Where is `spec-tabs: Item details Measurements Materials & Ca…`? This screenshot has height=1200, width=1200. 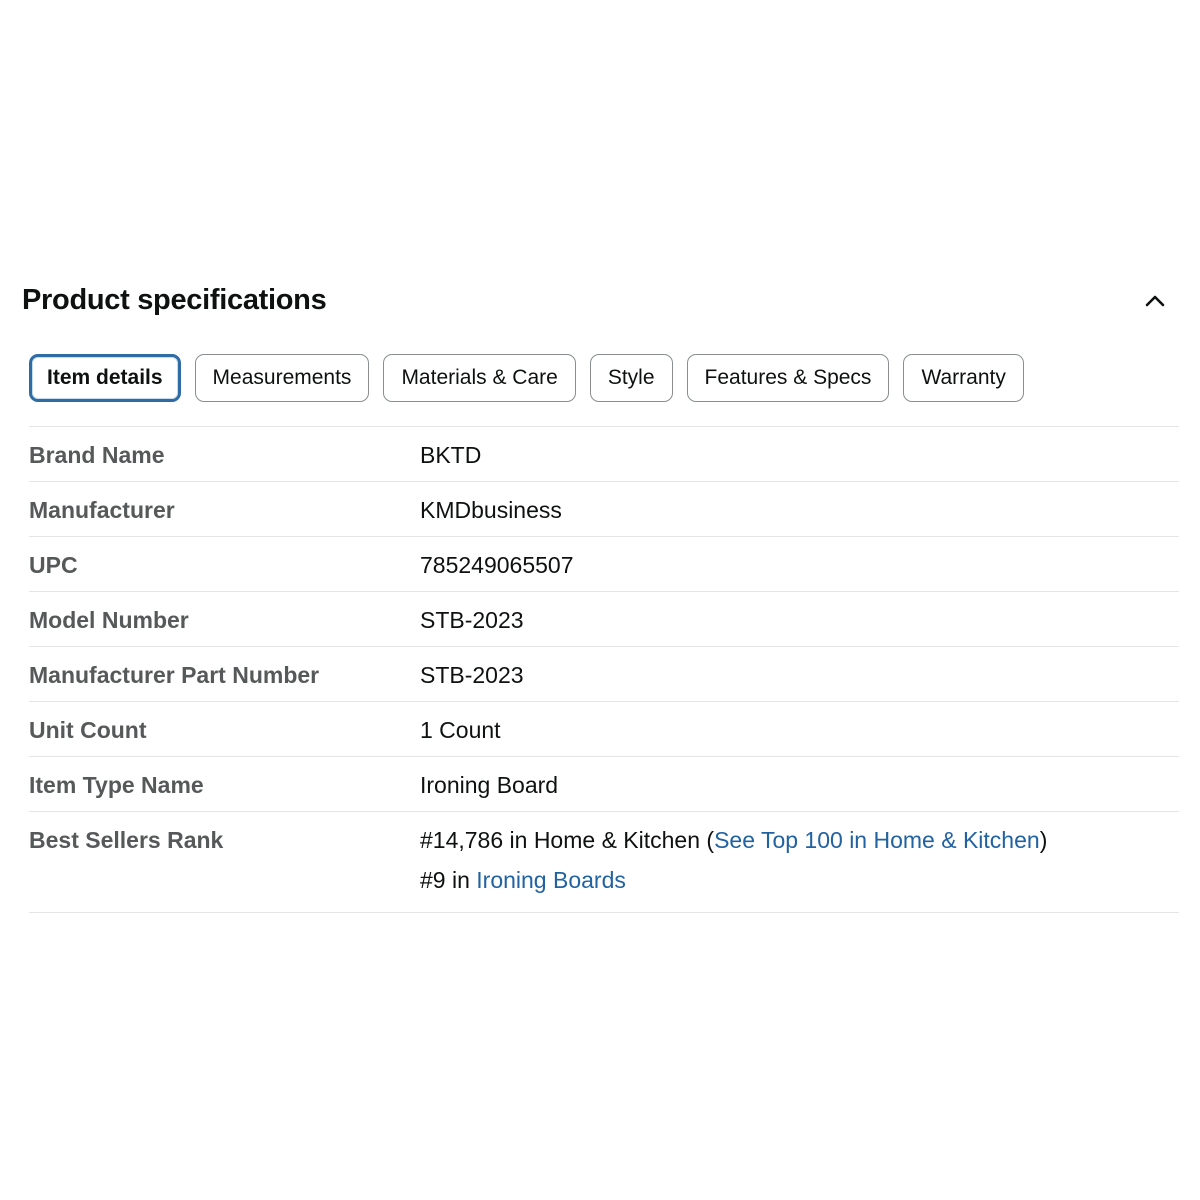 spec-tabs: Item details Measurements Materials & Ca… is located at coordinates (526, 378).